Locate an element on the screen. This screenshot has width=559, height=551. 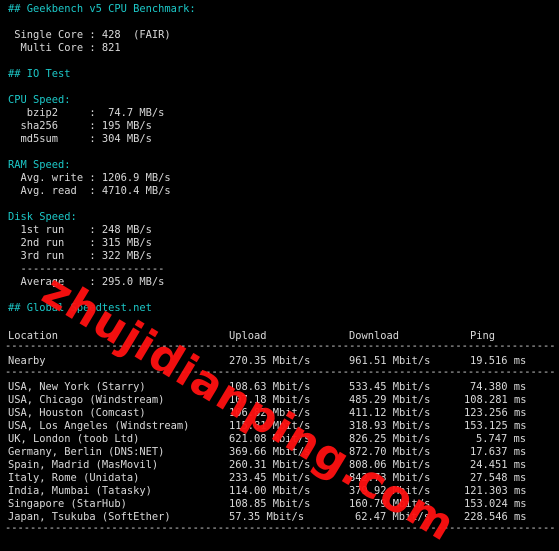
io-test-header: ## IO Test is located at coordinates (39, 74).